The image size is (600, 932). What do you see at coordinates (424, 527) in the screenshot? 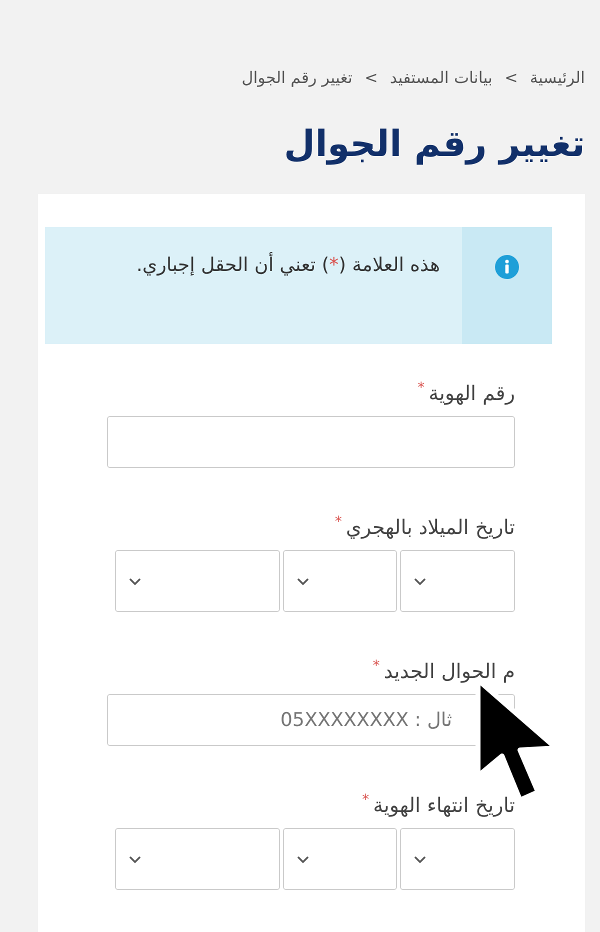
I see `field-label: تاريخ الميلاد بالهجري *` at bounding box center [424, 527].